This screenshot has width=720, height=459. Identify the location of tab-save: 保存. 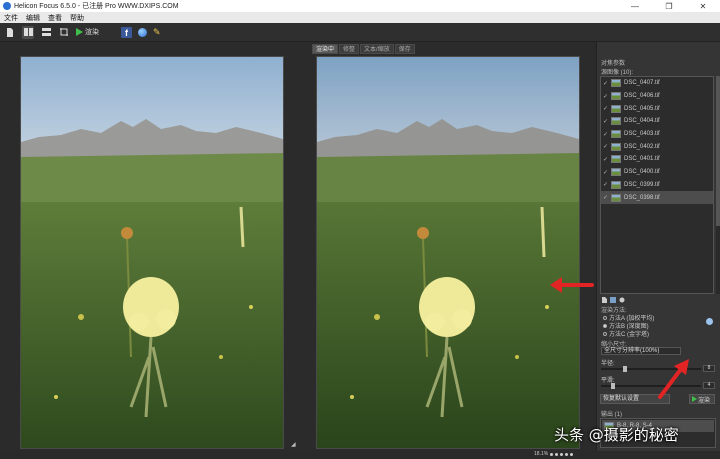
(404, 49).